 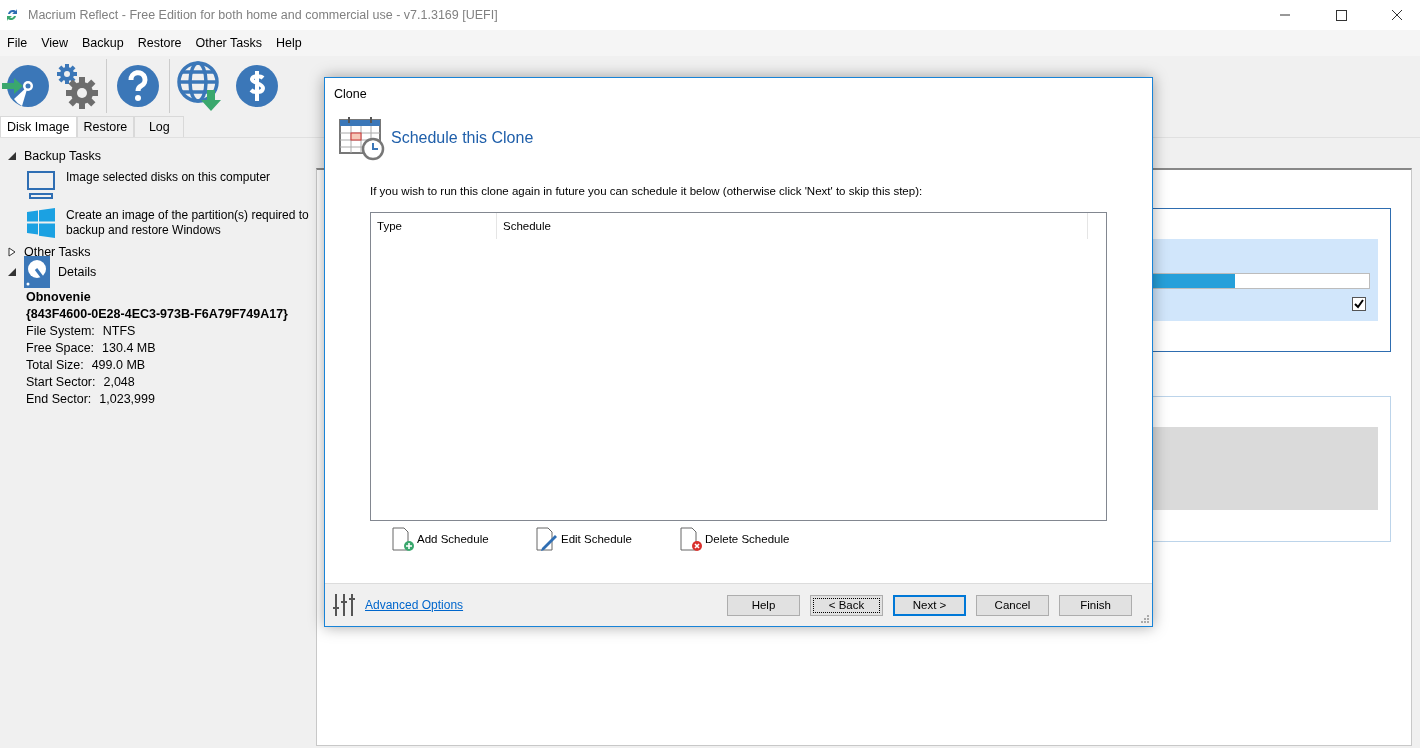 I want to click on advanced-options-link: Advanced Options, so click(x=414, y=605).